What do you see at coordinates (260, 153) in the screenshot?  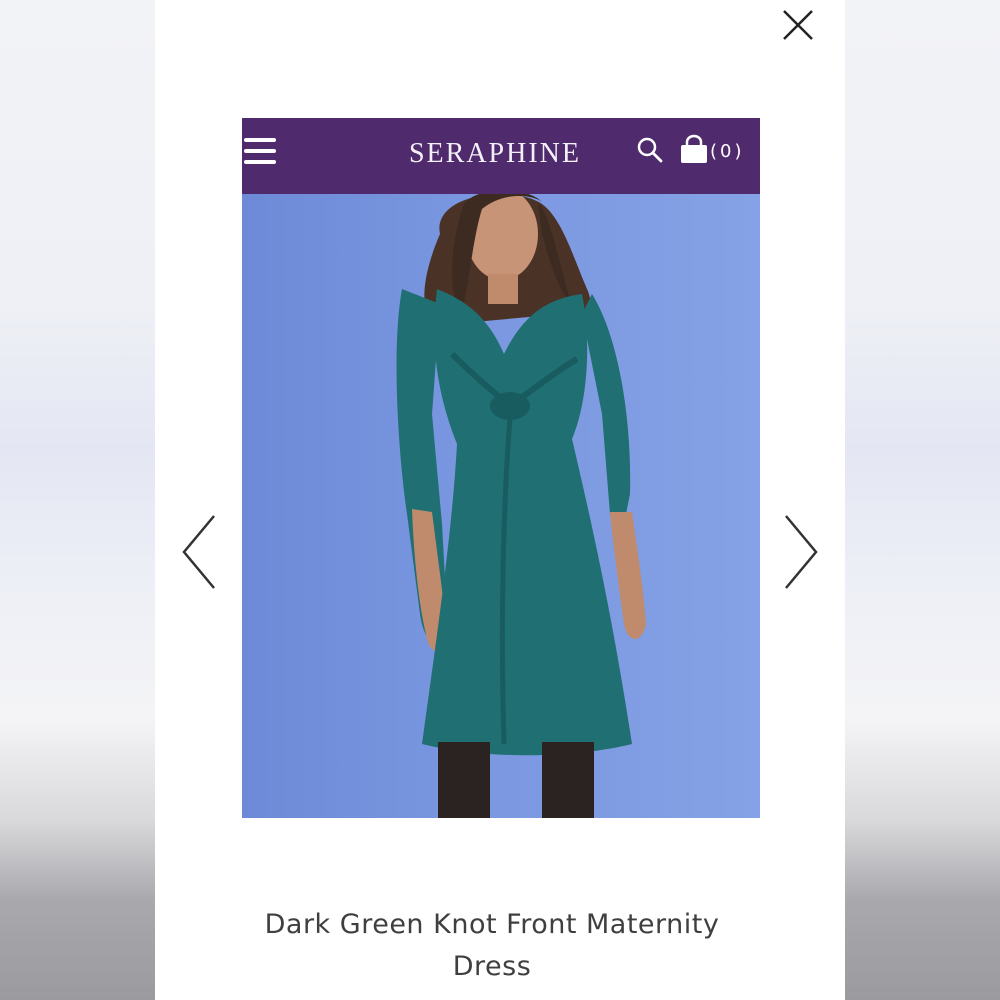 I see `hamburger-icon` at bounding box center [260, 153].